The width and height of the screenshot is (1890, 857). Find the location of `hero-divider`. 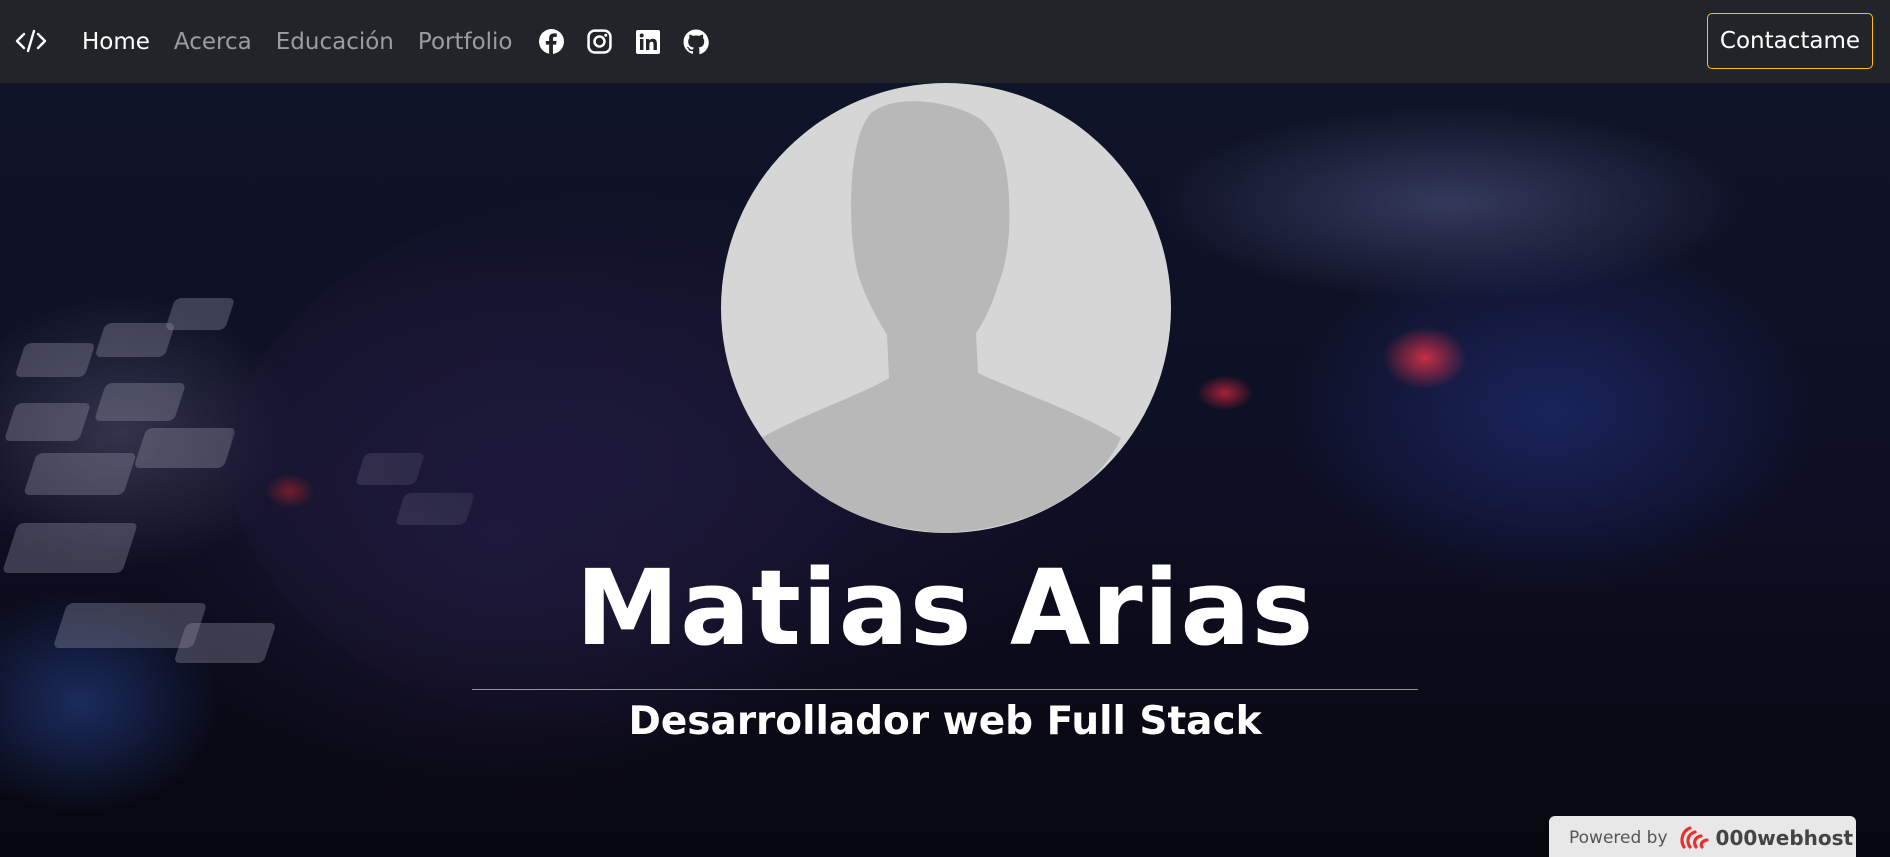

hero-divider is located at coordinates (945, 689).